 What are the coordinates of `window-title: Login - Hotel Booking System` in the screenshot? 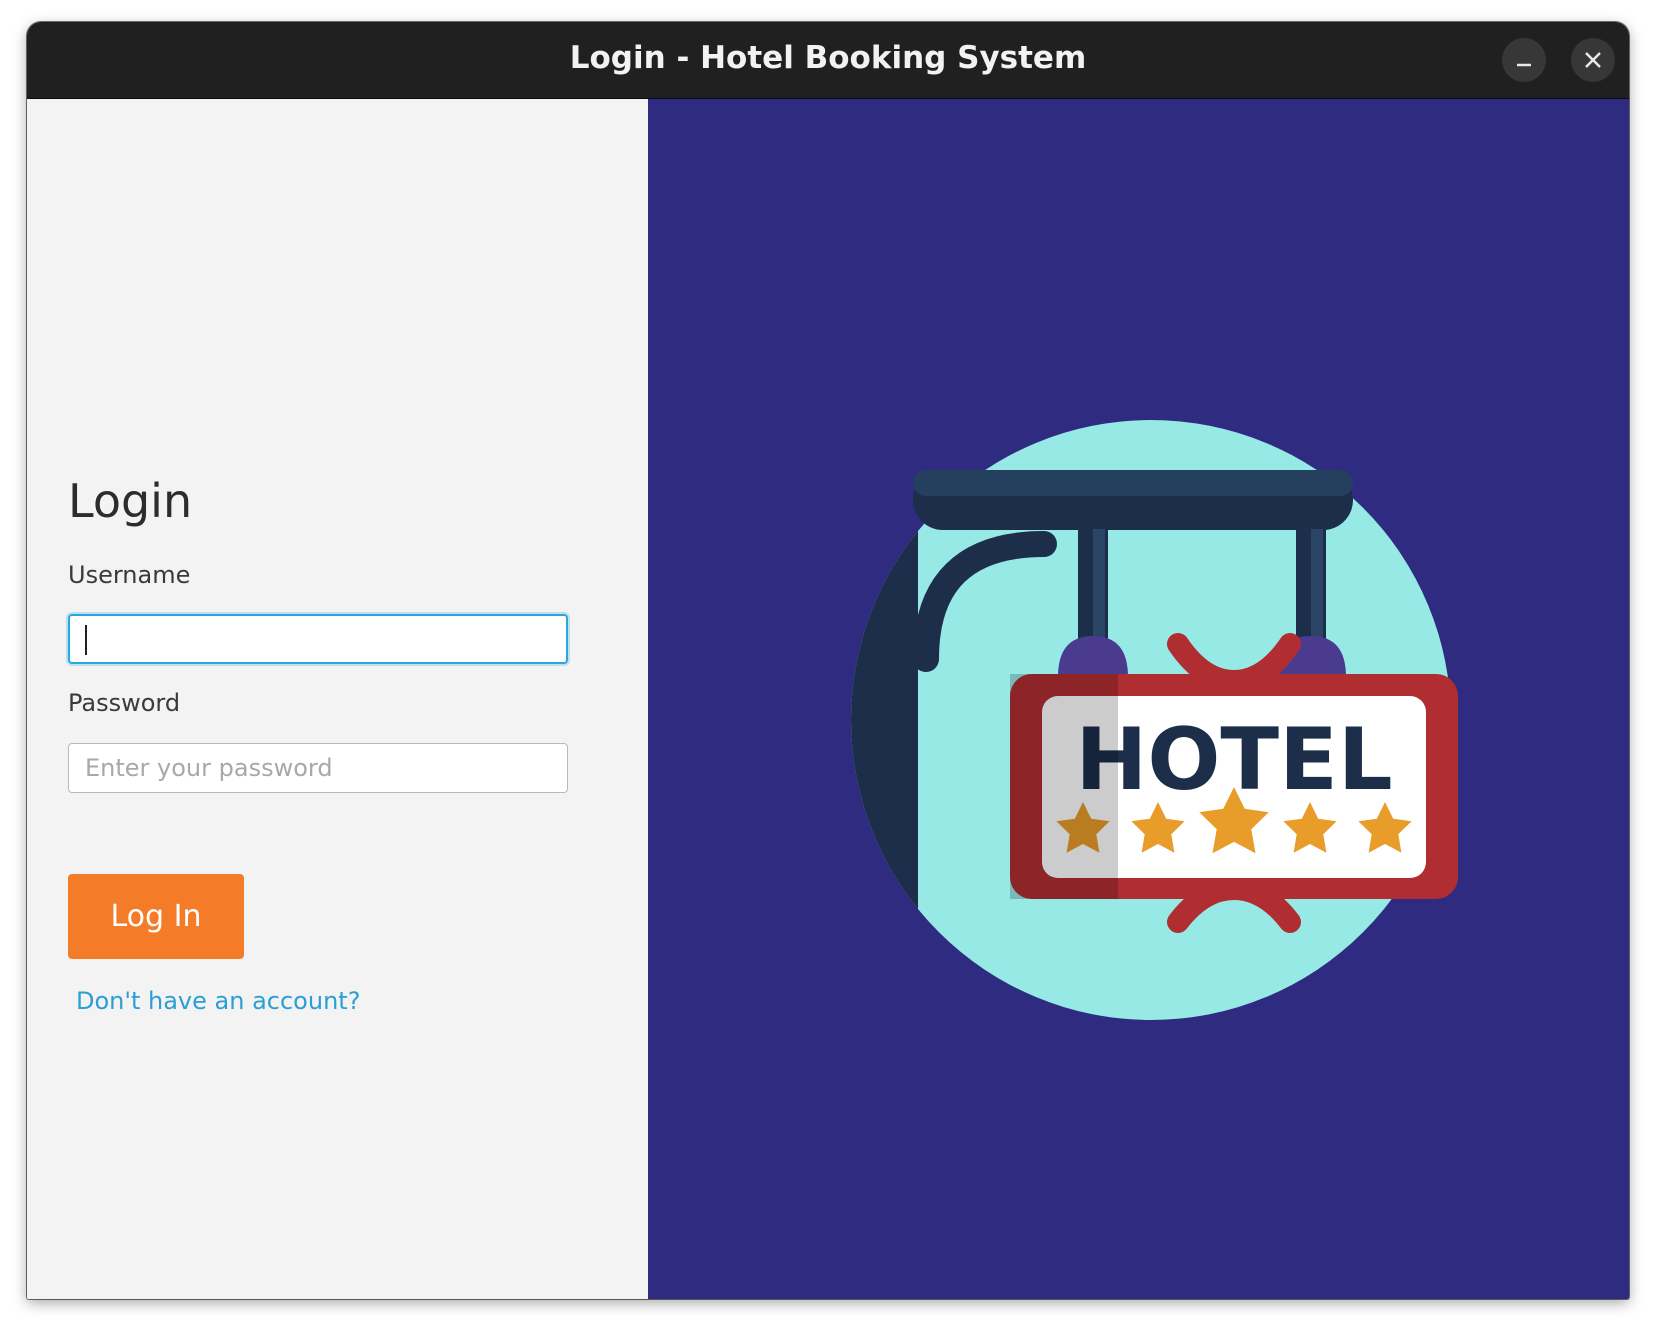 It's located at (828, 58).